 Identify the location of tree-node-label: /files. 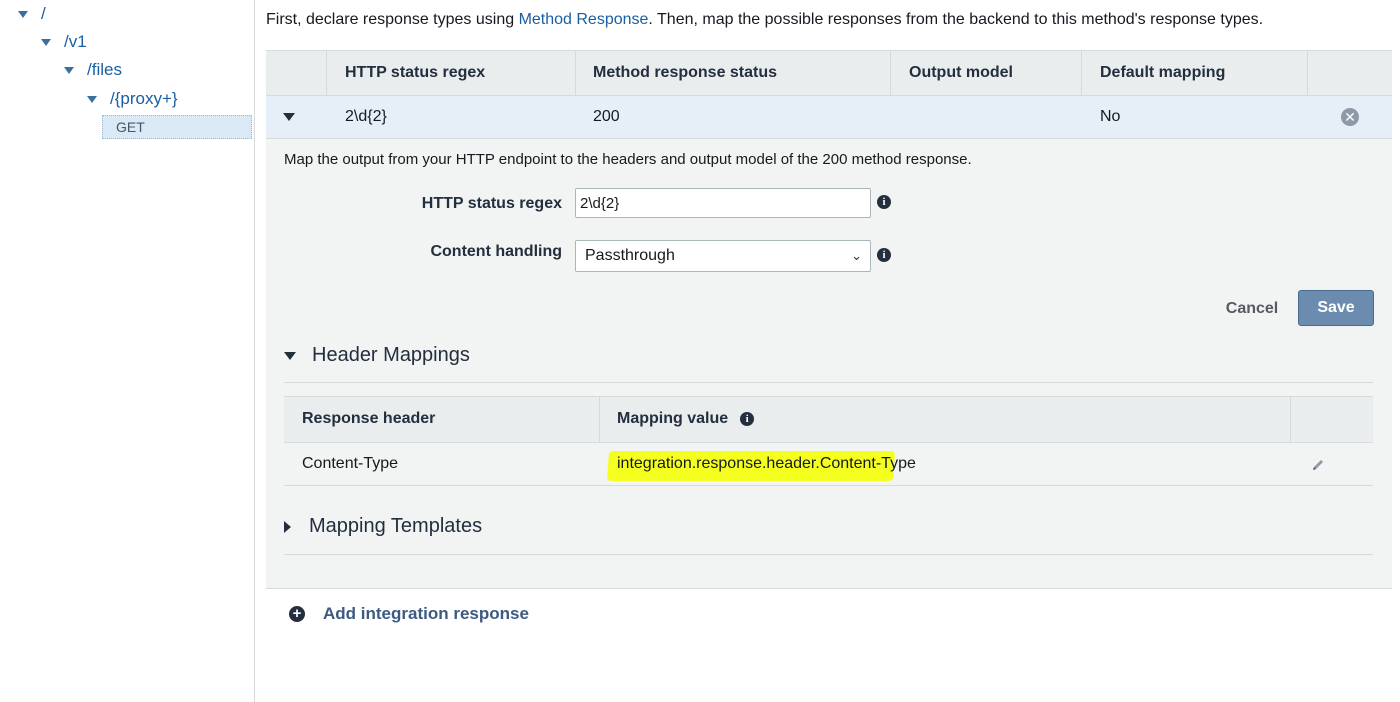
(104, 70).